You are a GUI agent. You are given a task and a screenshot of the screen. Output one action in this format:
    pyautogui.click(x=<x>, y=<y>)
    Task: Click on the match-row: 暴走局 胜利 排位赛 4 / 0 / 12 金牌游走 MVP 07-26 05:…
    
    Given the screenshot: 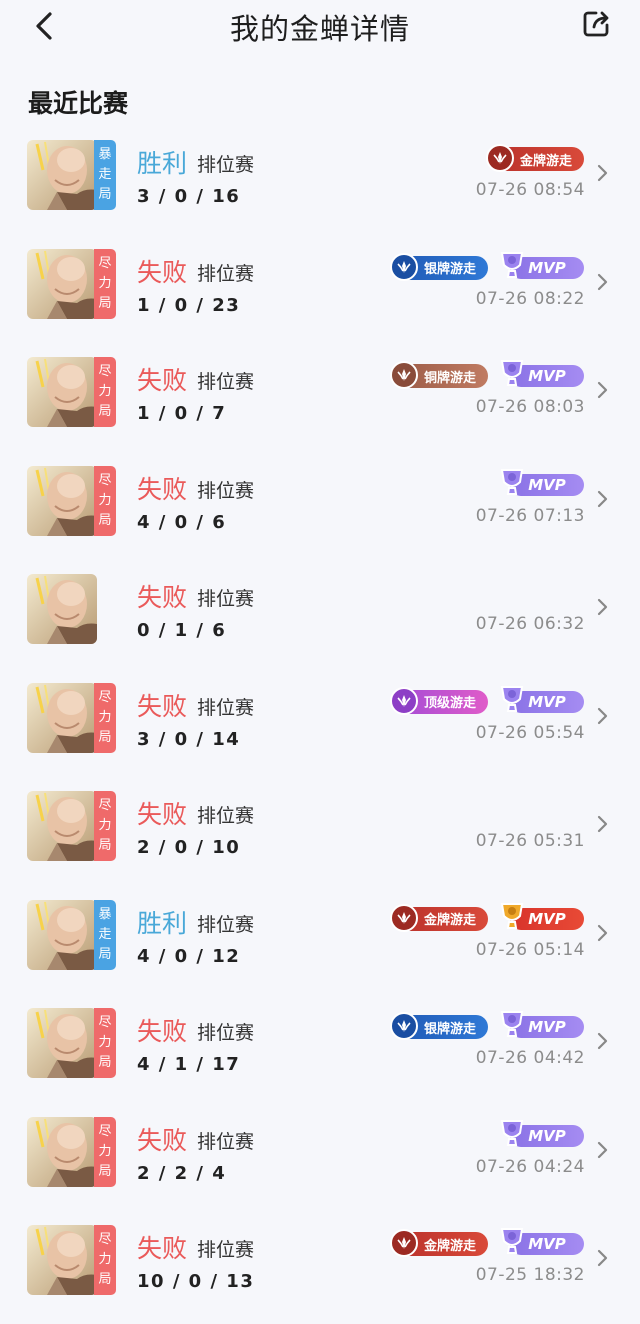 What is the action you would take?
    pyautogui.click(x=320, y=944)
    